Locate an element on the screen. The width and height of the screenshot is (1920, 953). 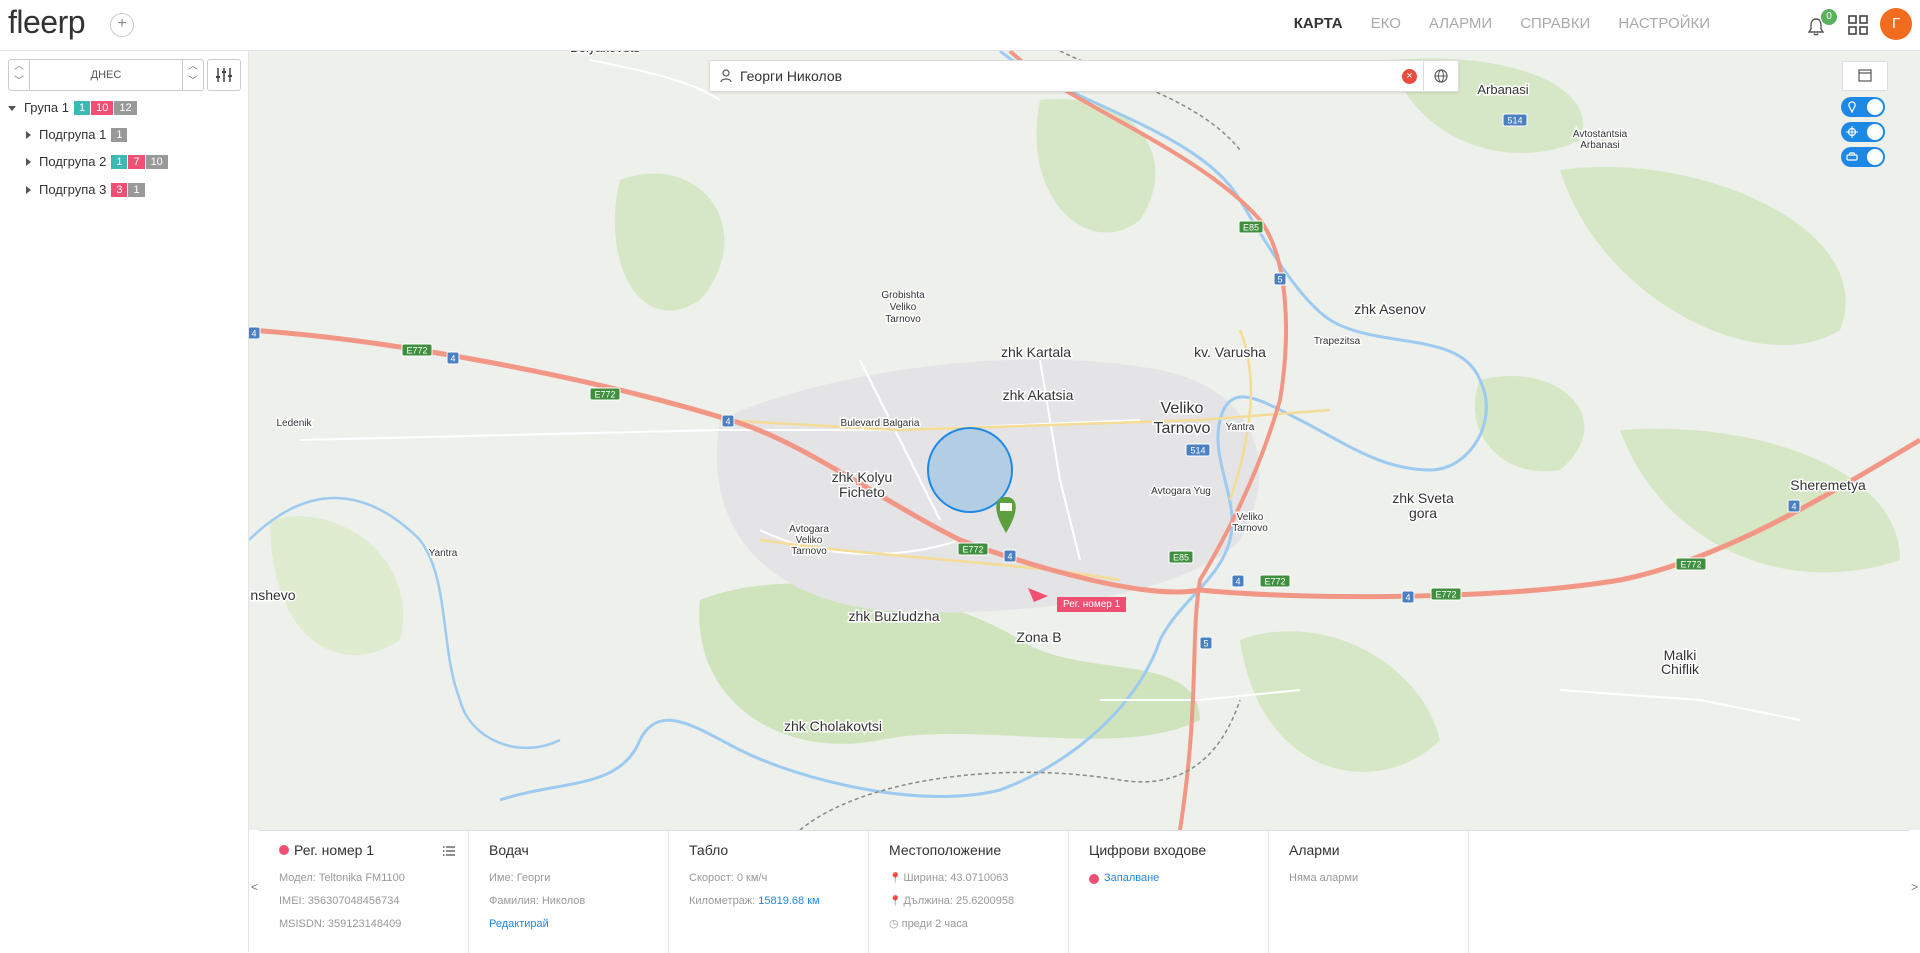
vehicle-label: Рег. номер 1 is located at coordinates (1092, 604).